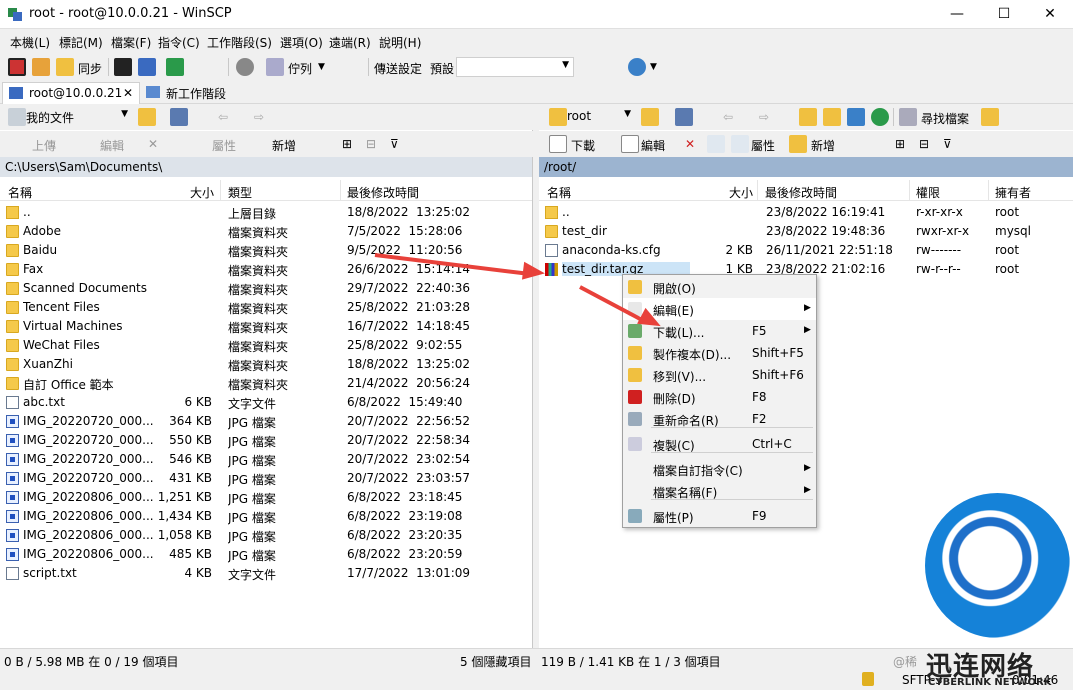  I want to click on download-icon, so click(558, 144).